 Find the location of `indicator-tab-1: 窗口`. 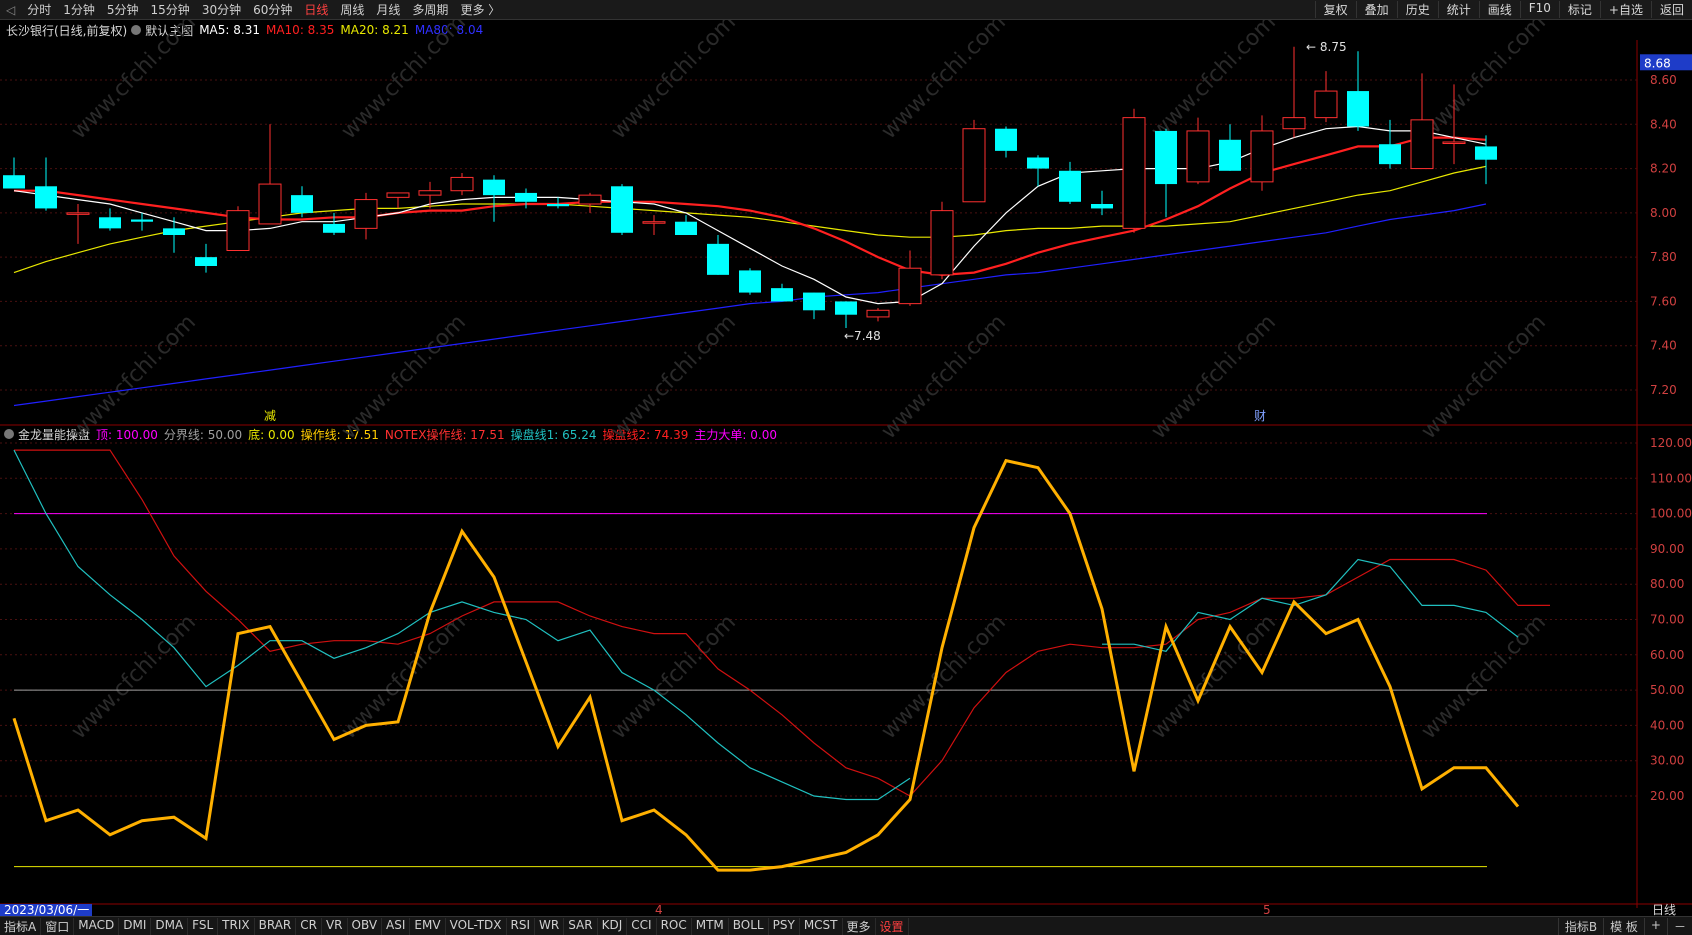

indicator-tab-1: 窗口 is located at coordinates (58, 926).